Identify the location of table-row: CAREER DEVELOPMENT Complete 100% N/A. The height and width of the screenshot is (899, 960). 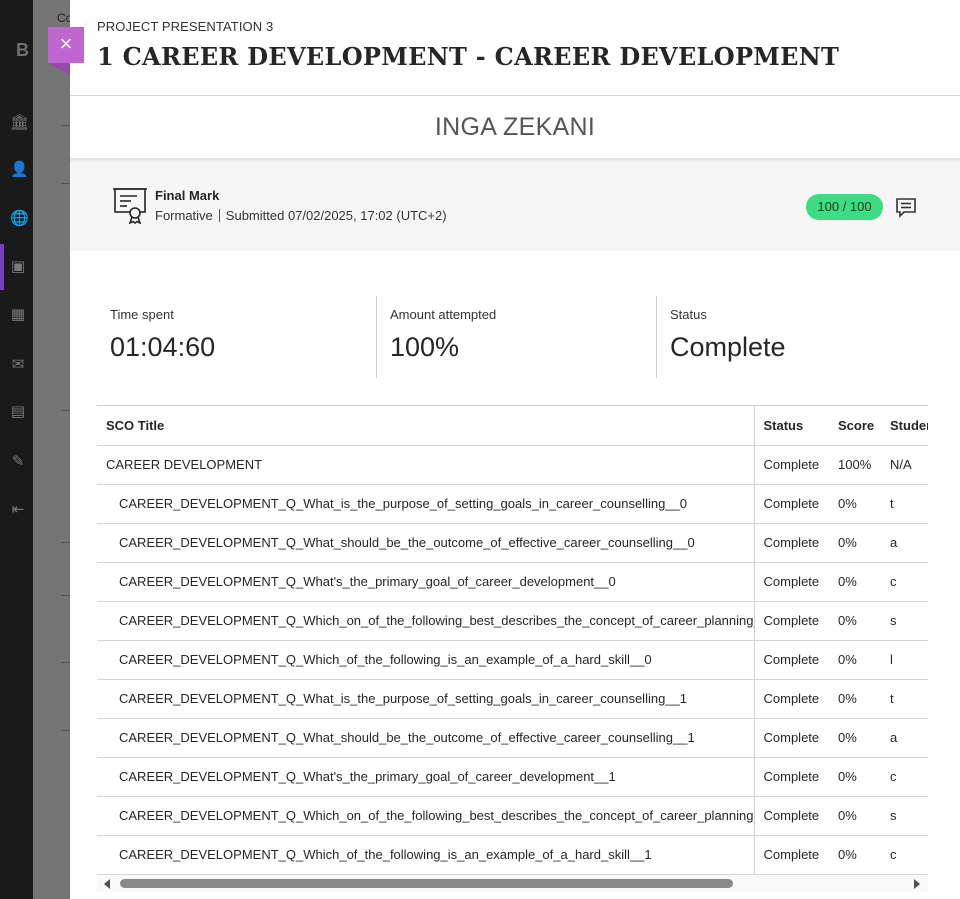
(512, 465).